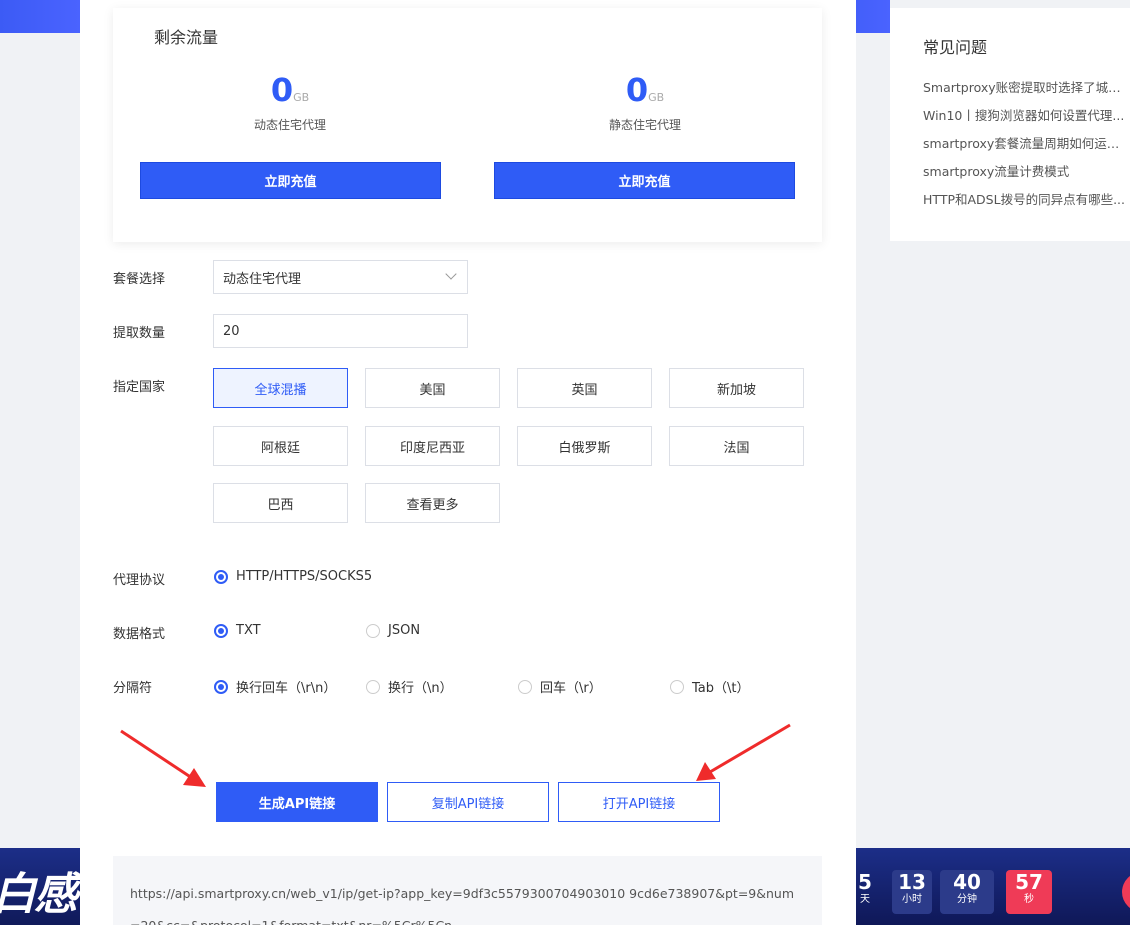 This screenshot has width=1130, height=925. I want to click on format-label: 数据格式, so click(139, 634).